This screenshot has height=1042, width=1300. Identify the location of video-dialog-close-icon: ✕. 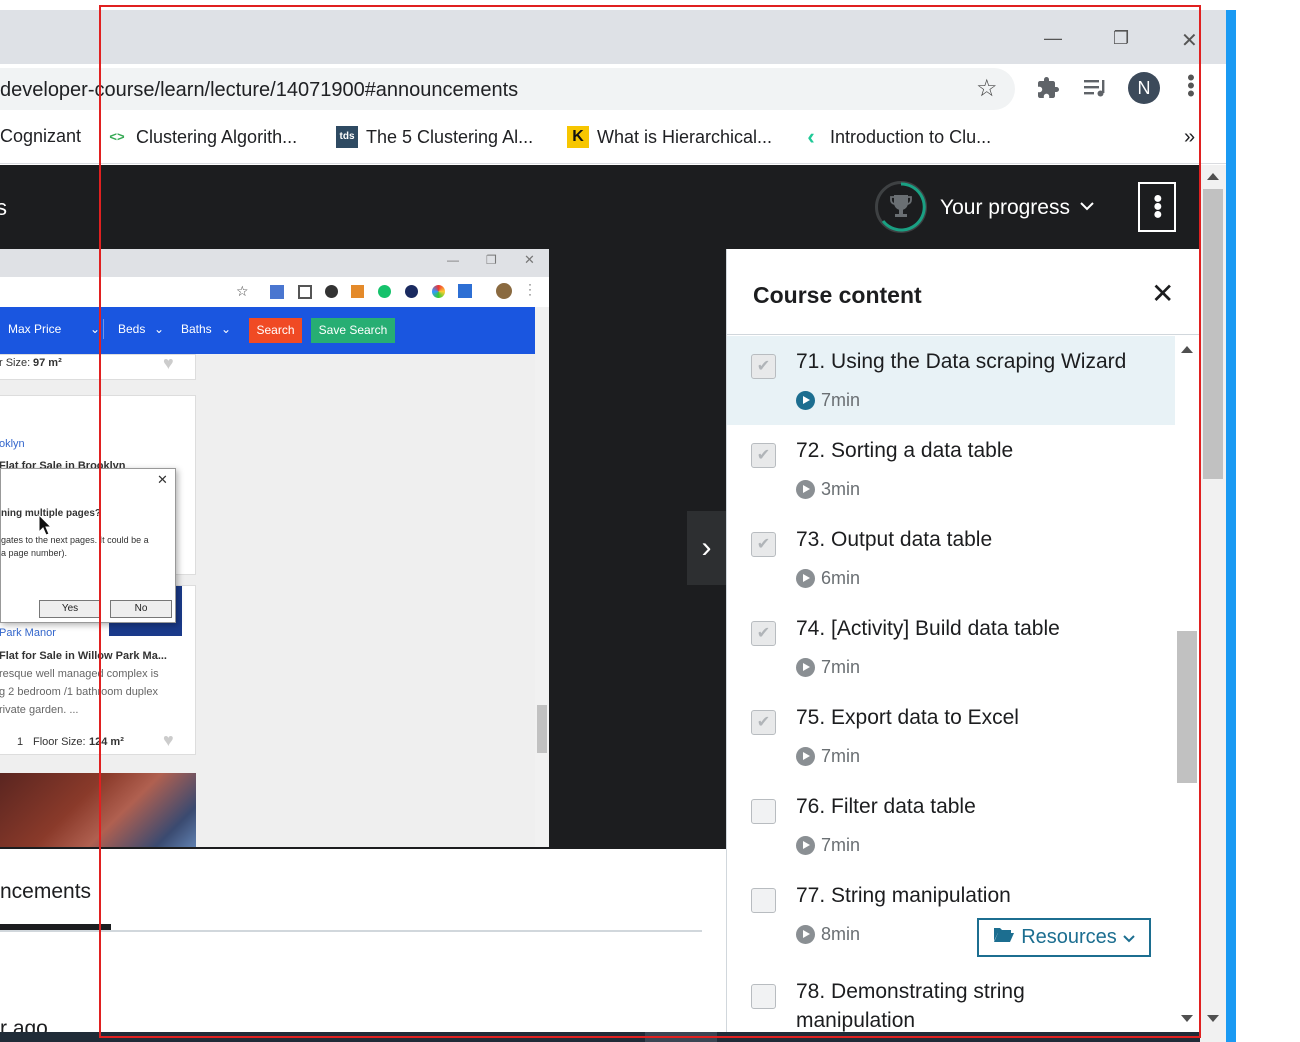
(162, 479).